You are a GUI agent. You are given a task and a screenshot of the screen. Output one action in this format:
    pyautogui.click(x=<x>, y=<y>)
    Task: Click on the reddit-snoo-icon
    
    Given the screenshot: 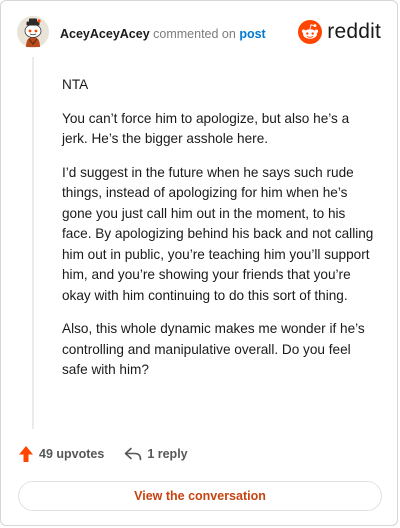 What is the action you would take?
    pyautogui.click(x=310, y=32)
    